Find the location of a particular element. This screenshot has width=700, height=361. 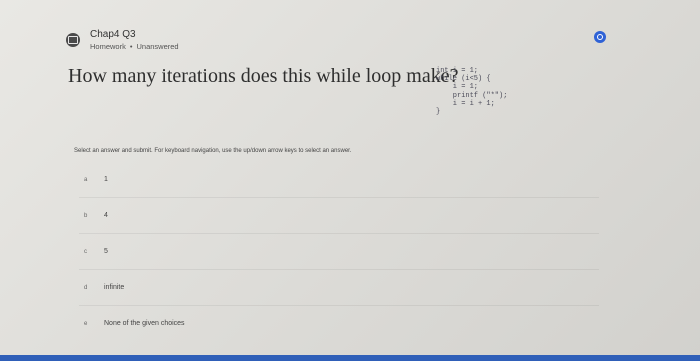

choice-letter: b is located at coordinates (86, 215).